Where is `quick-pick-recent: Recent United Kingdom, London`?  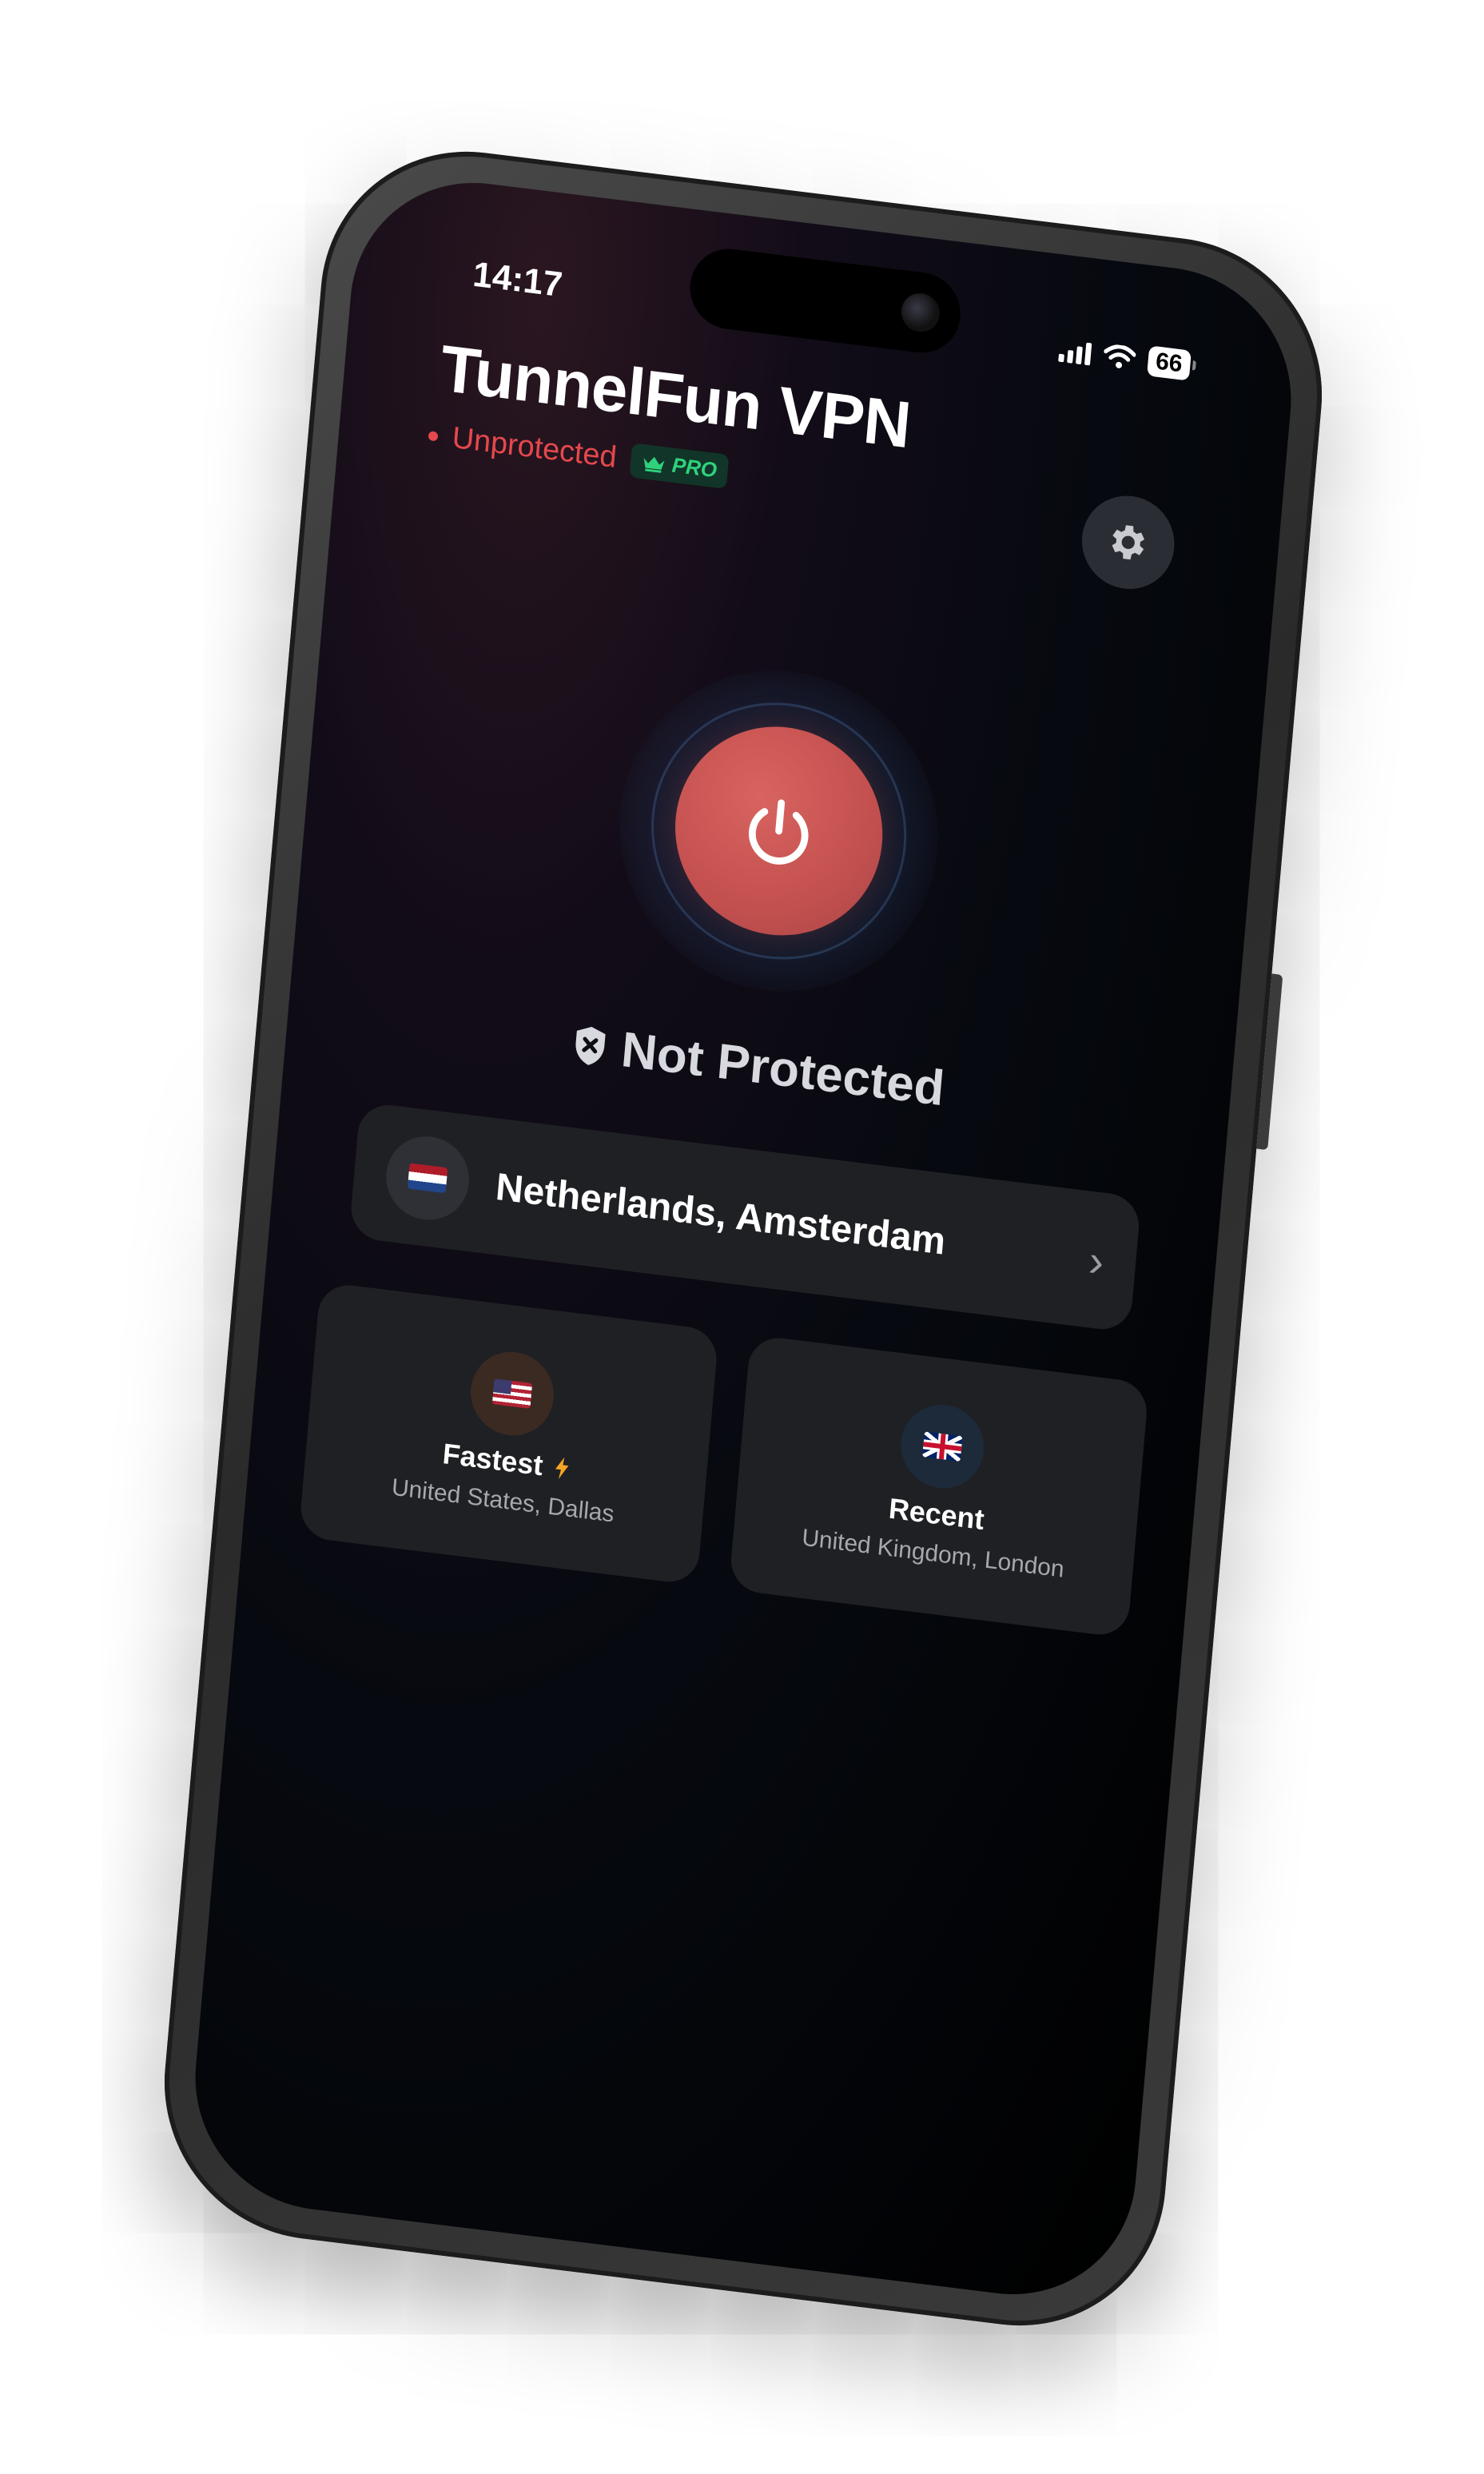
quick-pick-recent: Recent United Kingdom, London is located at coordinates (939, 1486).